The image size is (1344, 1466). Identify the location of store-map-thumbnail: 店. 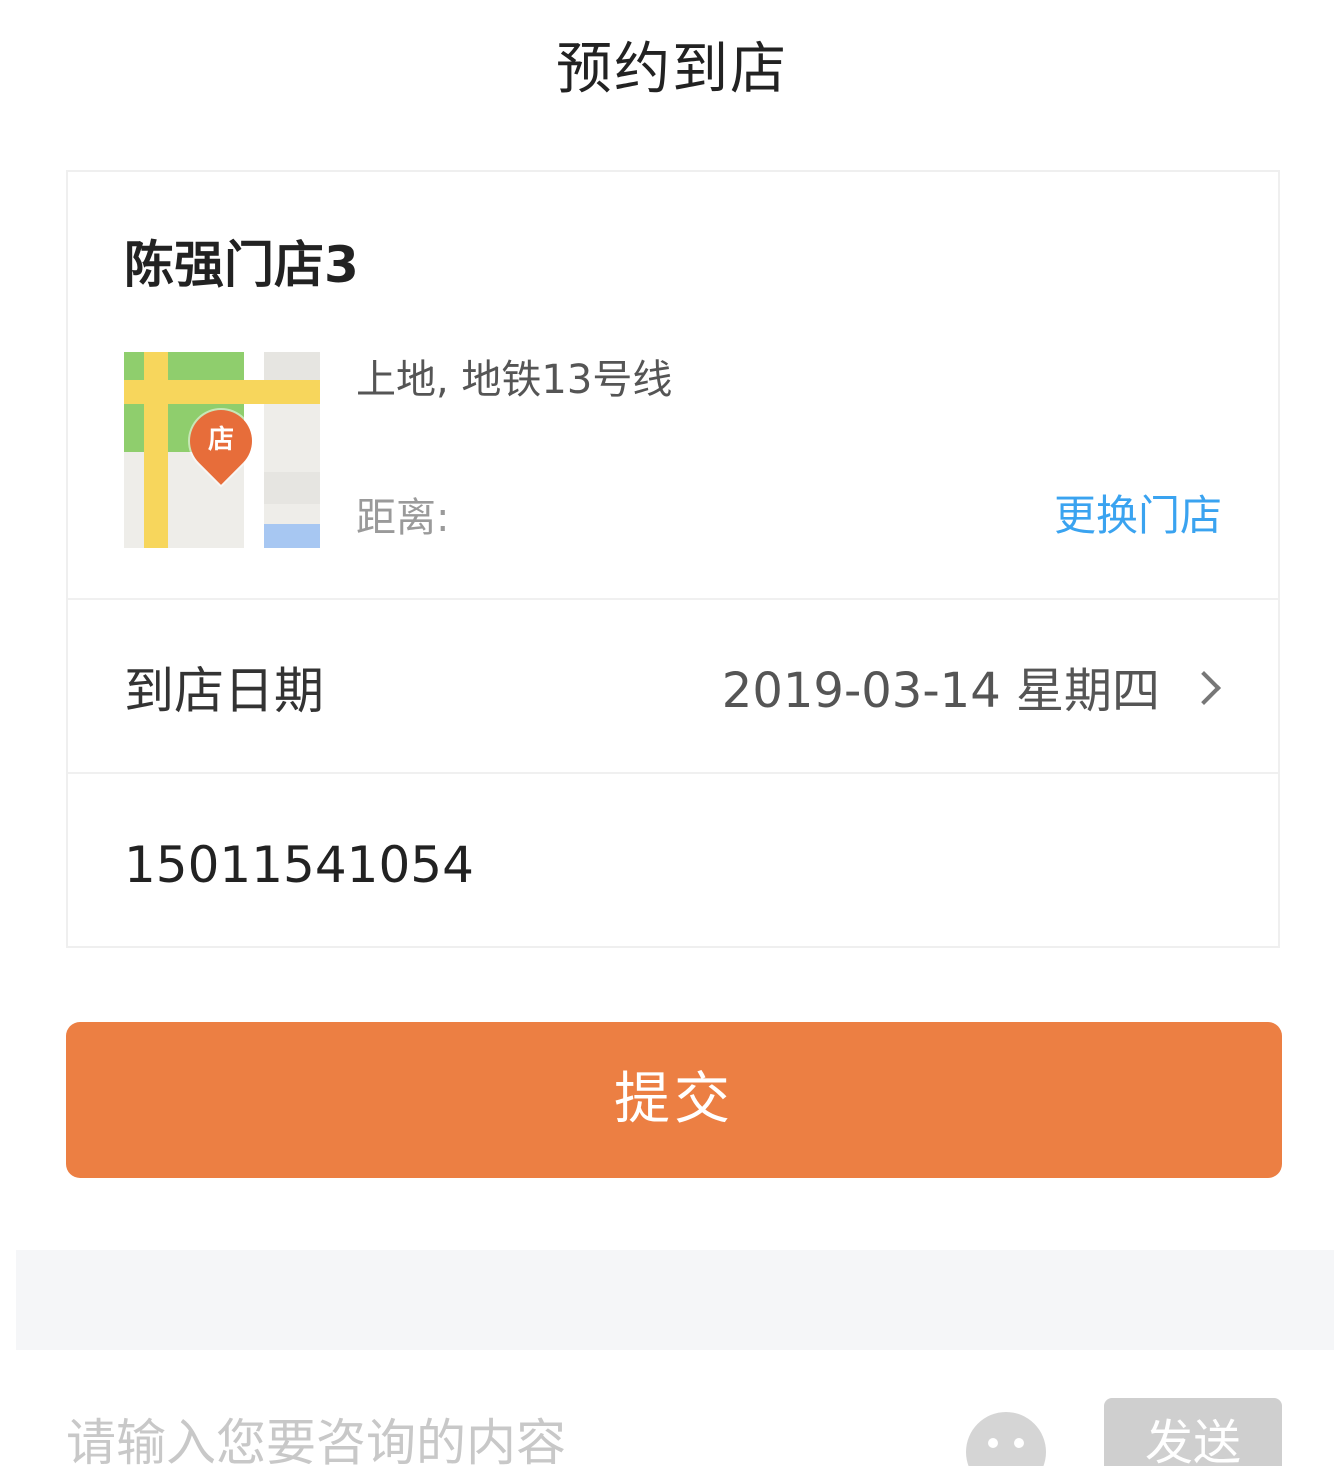
(222, 450).